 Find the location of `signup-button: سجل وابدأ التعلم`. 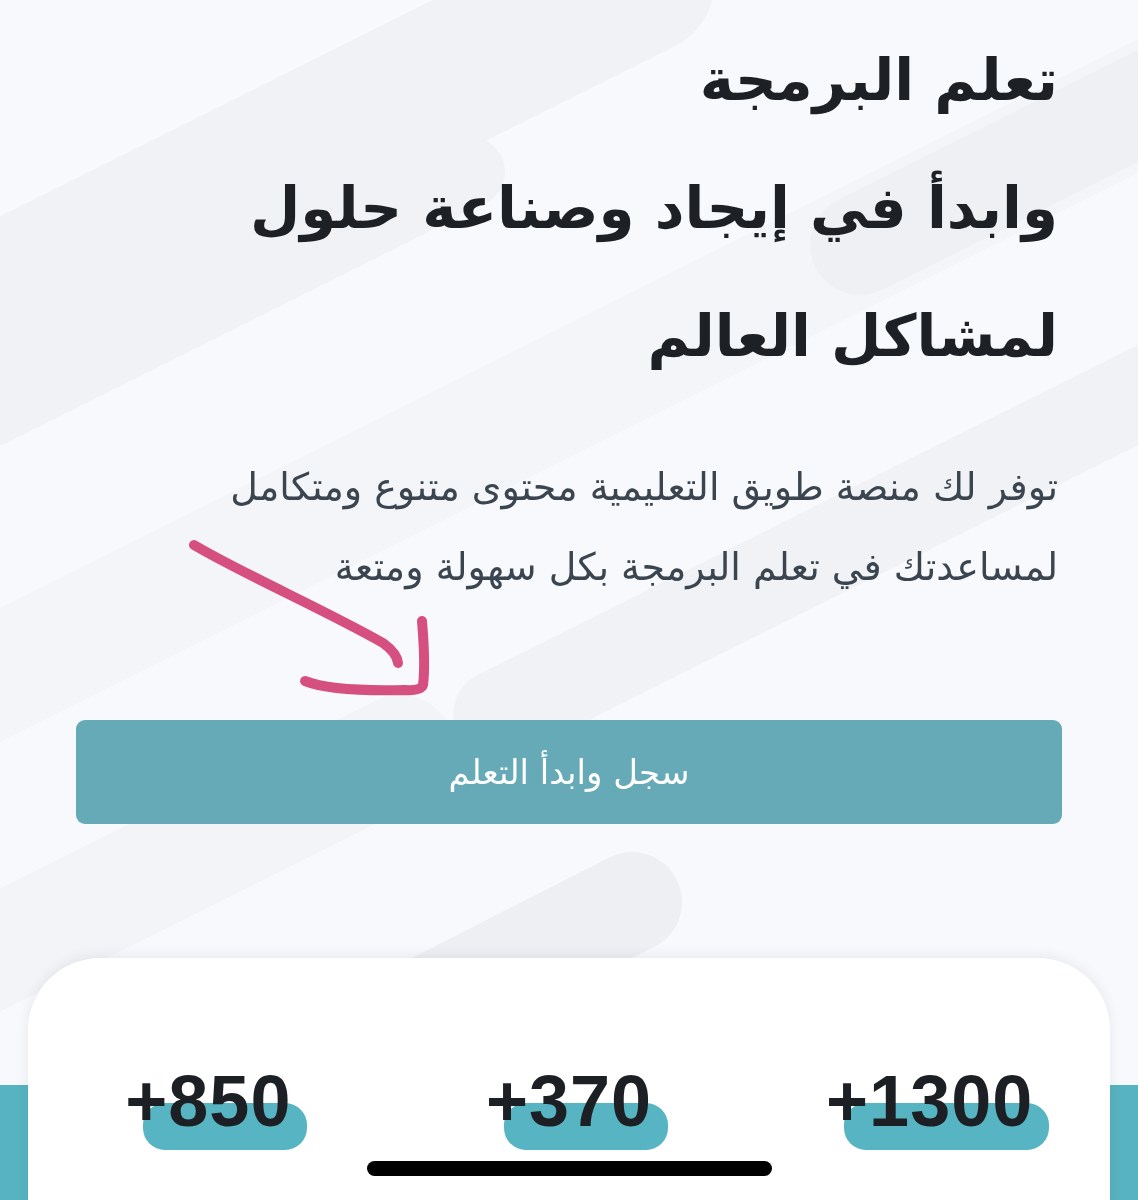

signup-button: سجل وابدأ التعلم is located at coordinates (569, 772).